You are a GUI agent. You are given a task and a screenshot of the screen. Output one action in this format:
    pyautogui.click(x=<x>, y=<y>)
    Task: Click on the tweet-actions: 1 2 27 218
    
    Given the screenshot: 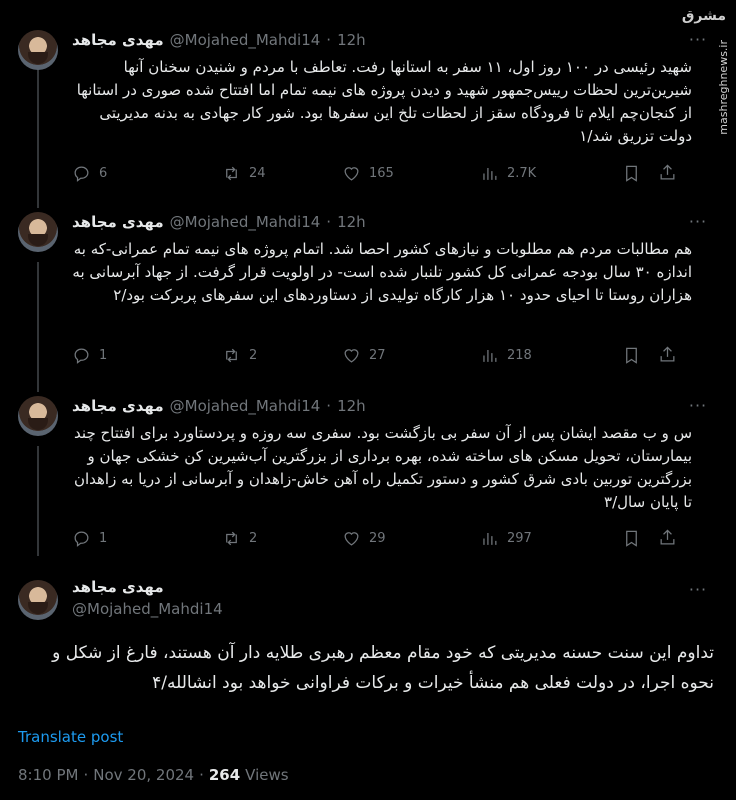 What is the action you would take?
    pyautogui.click(x=358, y=355)
    